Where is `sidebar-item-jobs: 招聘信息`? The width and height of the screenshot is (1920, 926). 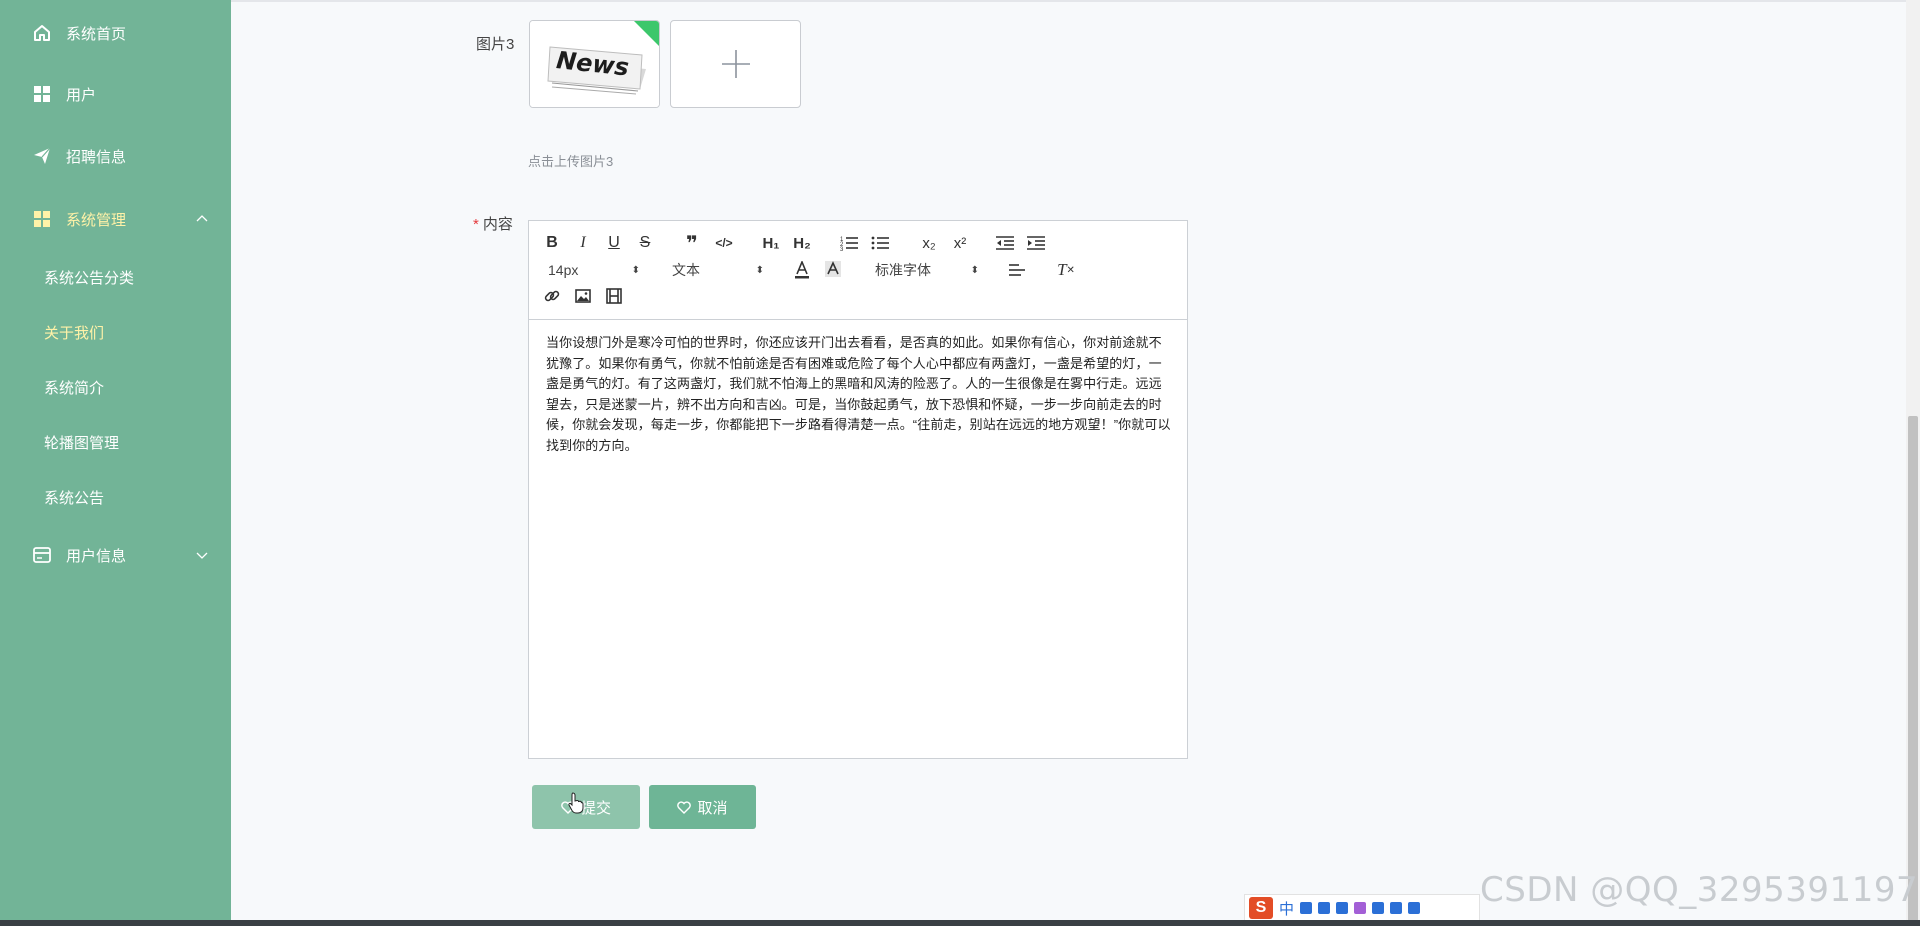 sidebar-item-jobs: 招聘信息 is located at coordinates (115, 156).